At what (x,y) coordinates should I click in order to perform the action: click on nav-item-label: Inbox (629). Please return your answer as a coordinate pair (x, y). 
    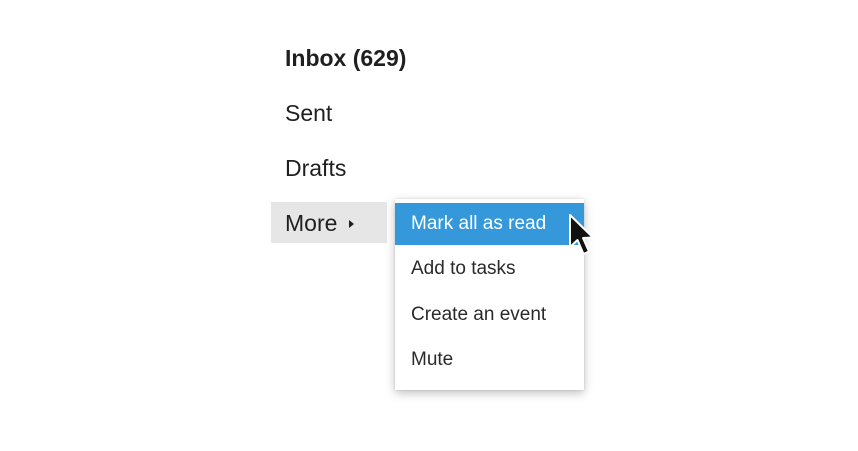
    Looking at the image, I should click on (346, 58).